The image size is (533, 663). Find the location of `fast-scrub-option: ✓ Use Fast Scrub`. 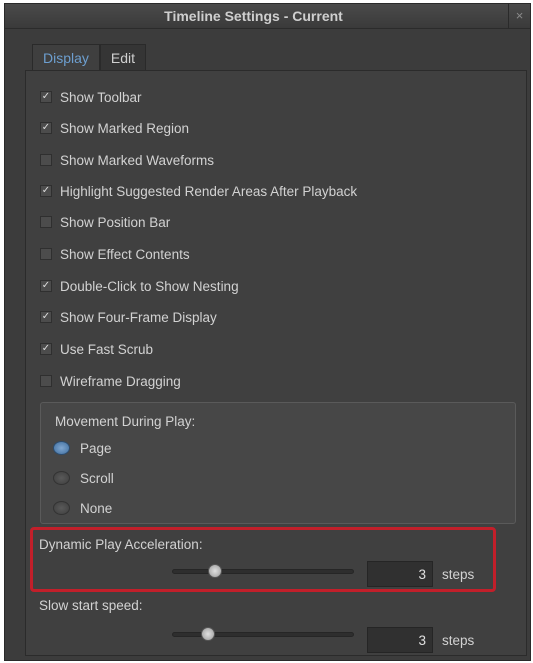

fast-scrub-option: ✓ Use Fast Scrub is located at coordinates (96, 349).